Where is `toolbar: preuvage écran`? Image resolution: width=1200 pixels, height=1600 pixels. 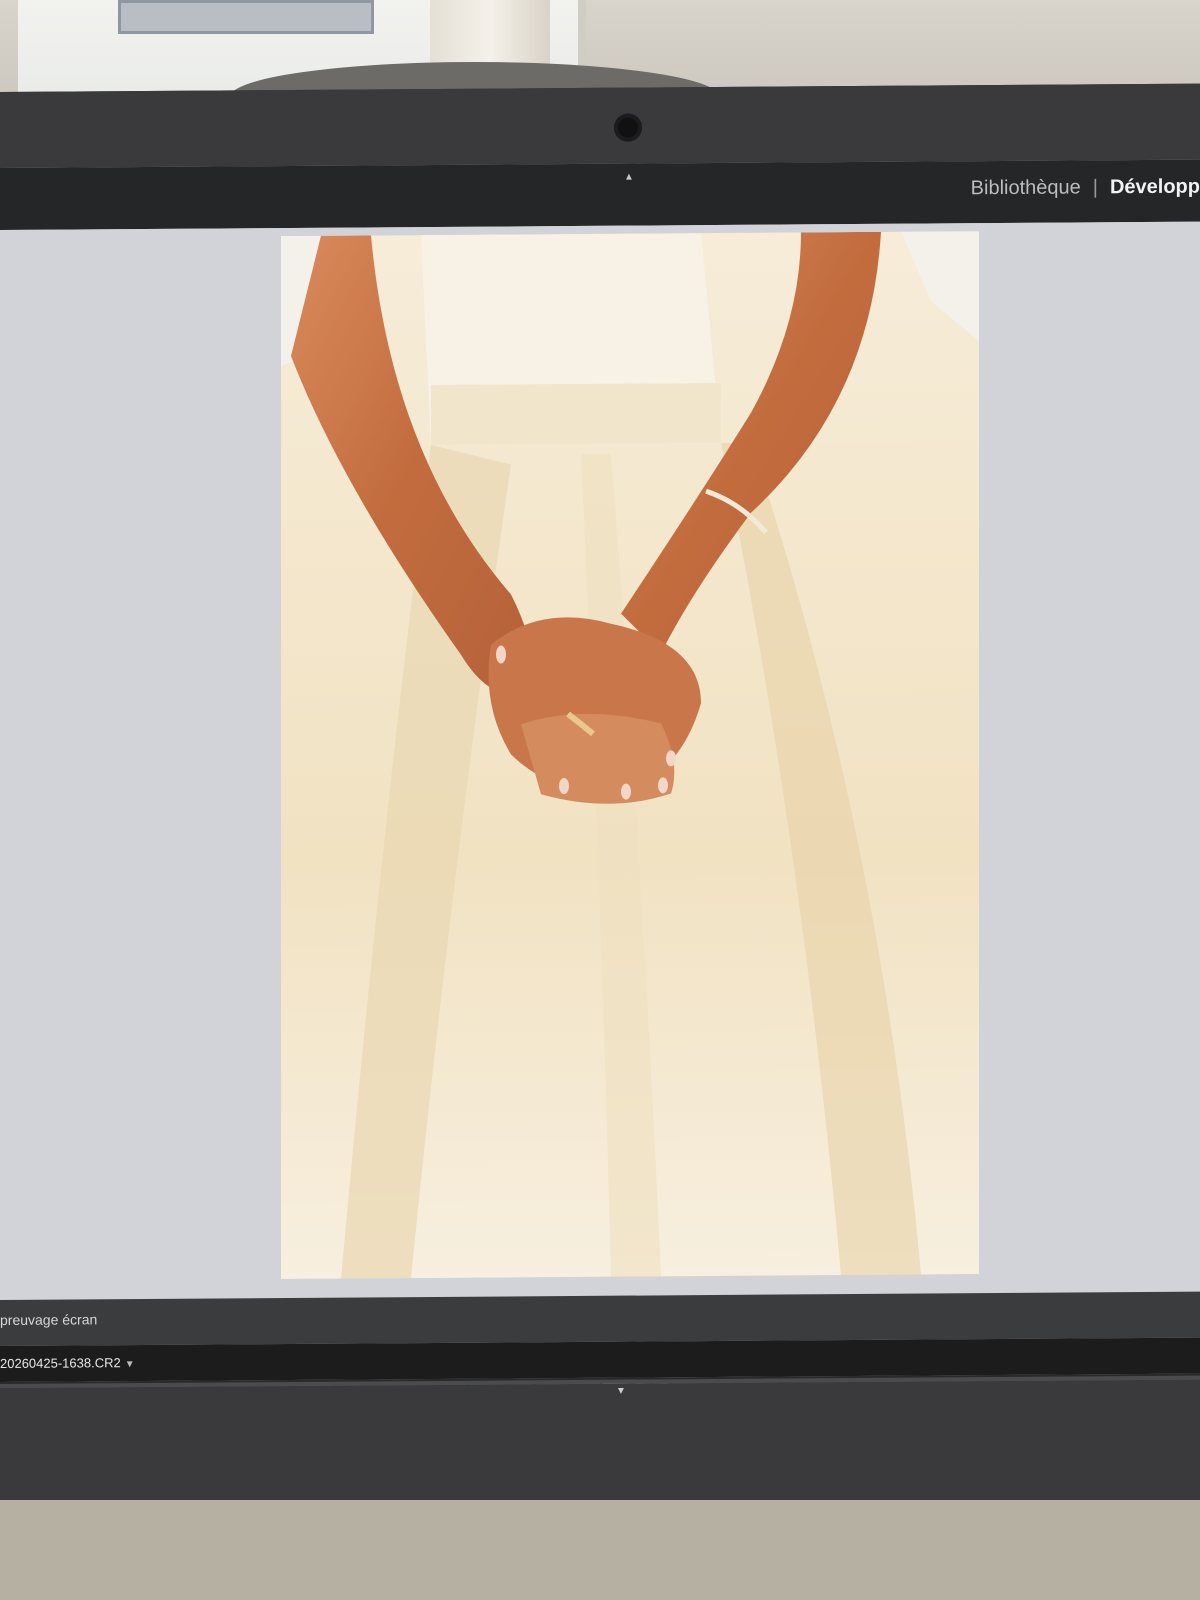 toolbar: preuvage écran is located at coordinates (600, 1318).